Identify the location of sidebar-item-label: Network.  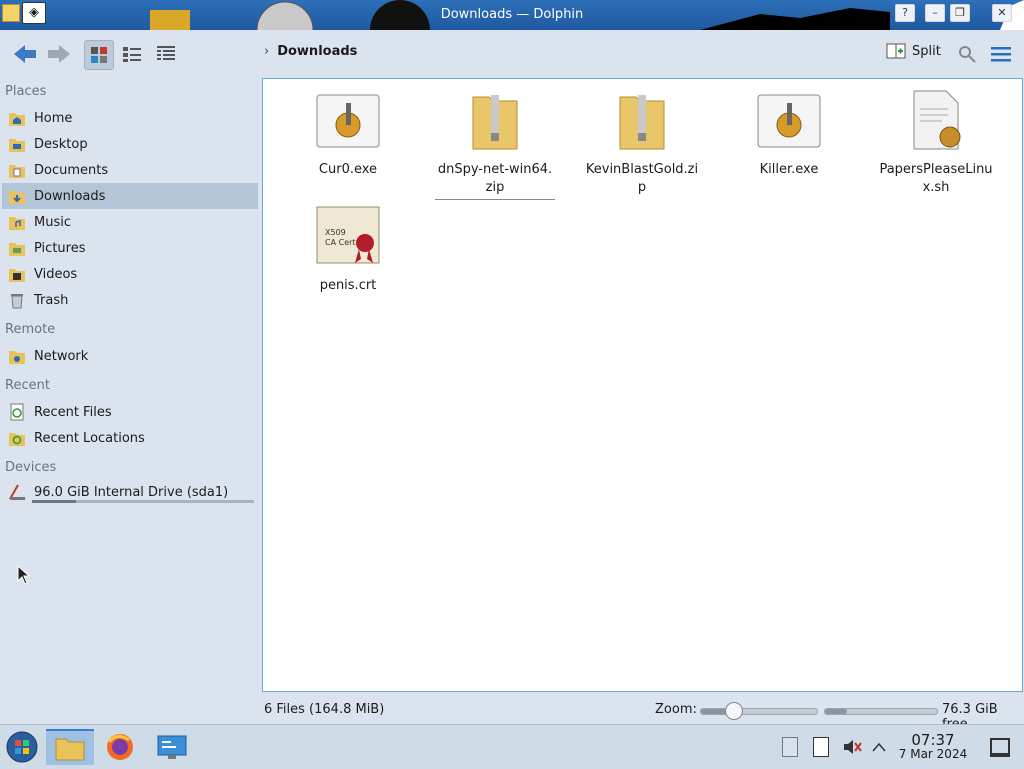
(61, 356).